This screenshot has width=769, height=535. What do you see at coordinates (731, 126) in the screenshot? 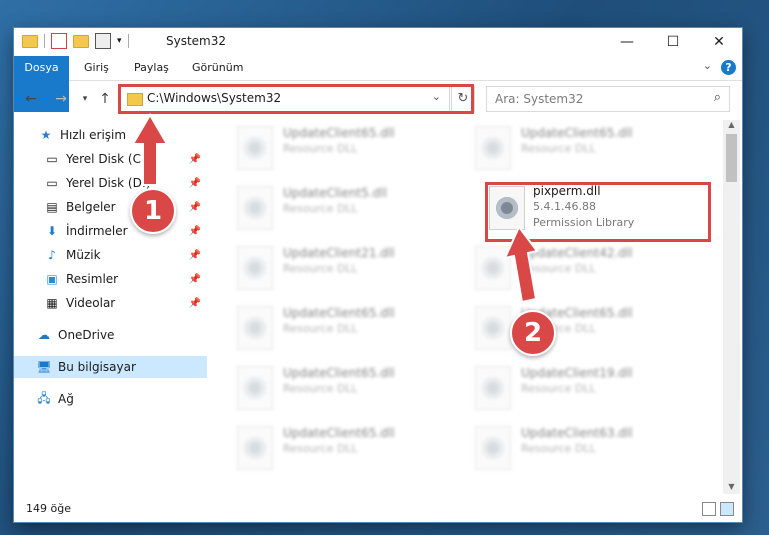
I see `scroll-up-icon: ▲` at bounding box center [731, 126].